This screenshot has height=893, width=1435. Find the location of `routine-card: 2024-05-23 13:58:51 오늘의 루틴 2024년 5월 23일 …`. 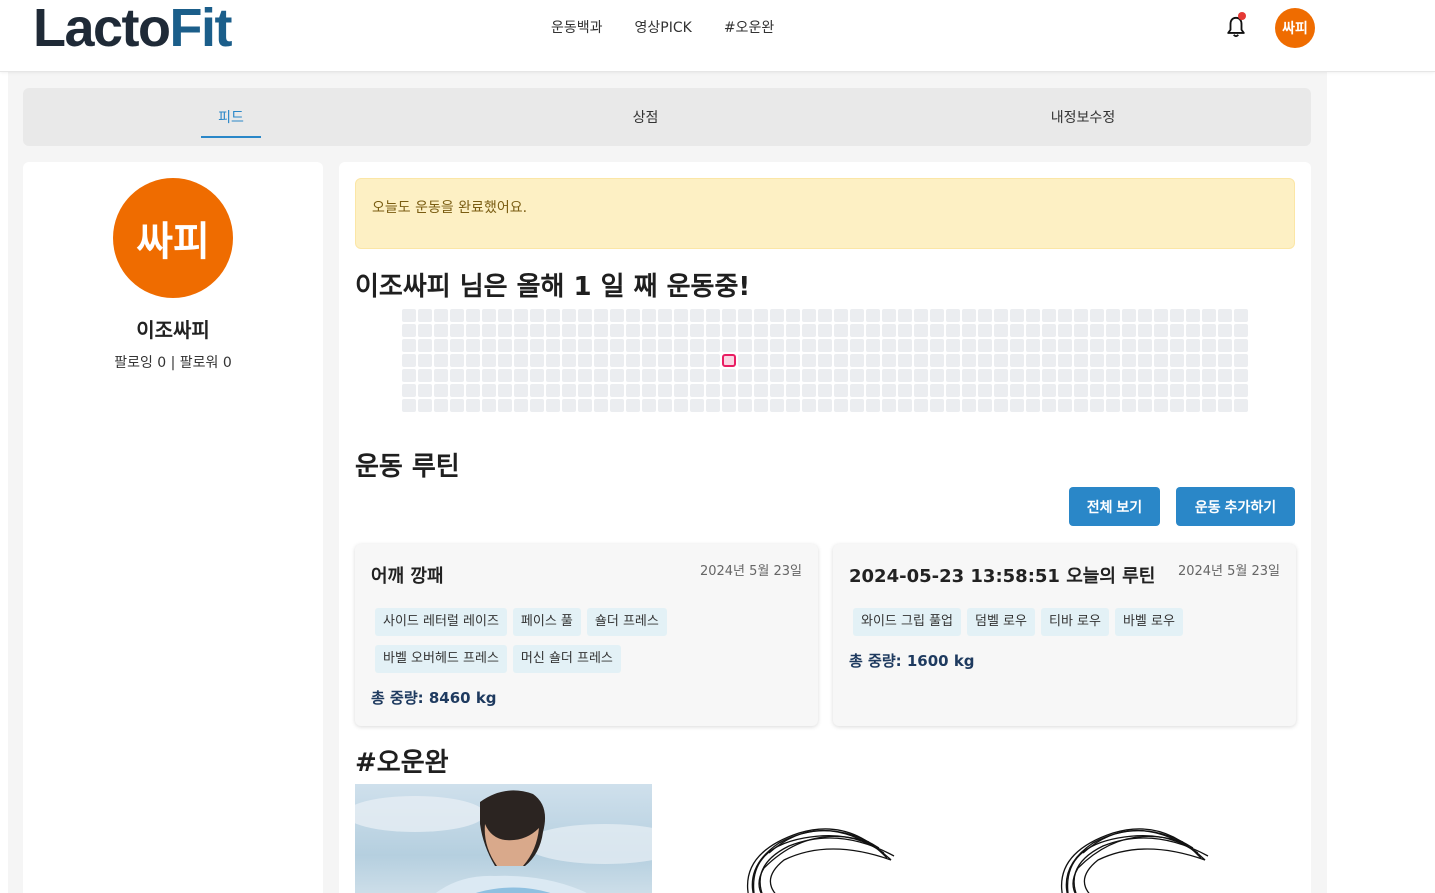

routine-card: 2024-05-23 13:58:51 오늘의 루틴 2024년 5월 23일 … is located at coordinates (1064, 635).